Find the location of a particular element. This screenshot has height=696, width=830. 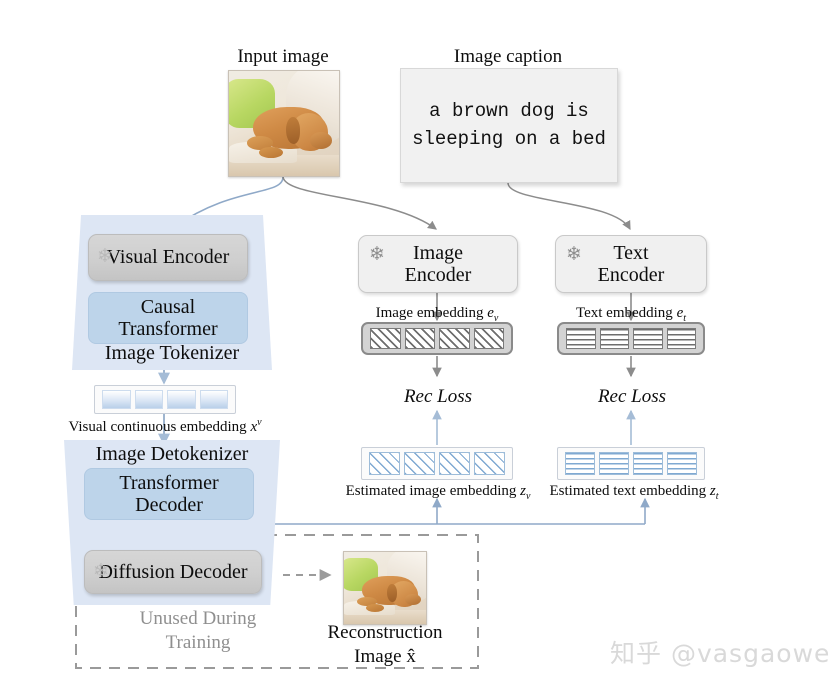

est-text-embedding-symbol-sub: t is located at coordinates (717, 496).